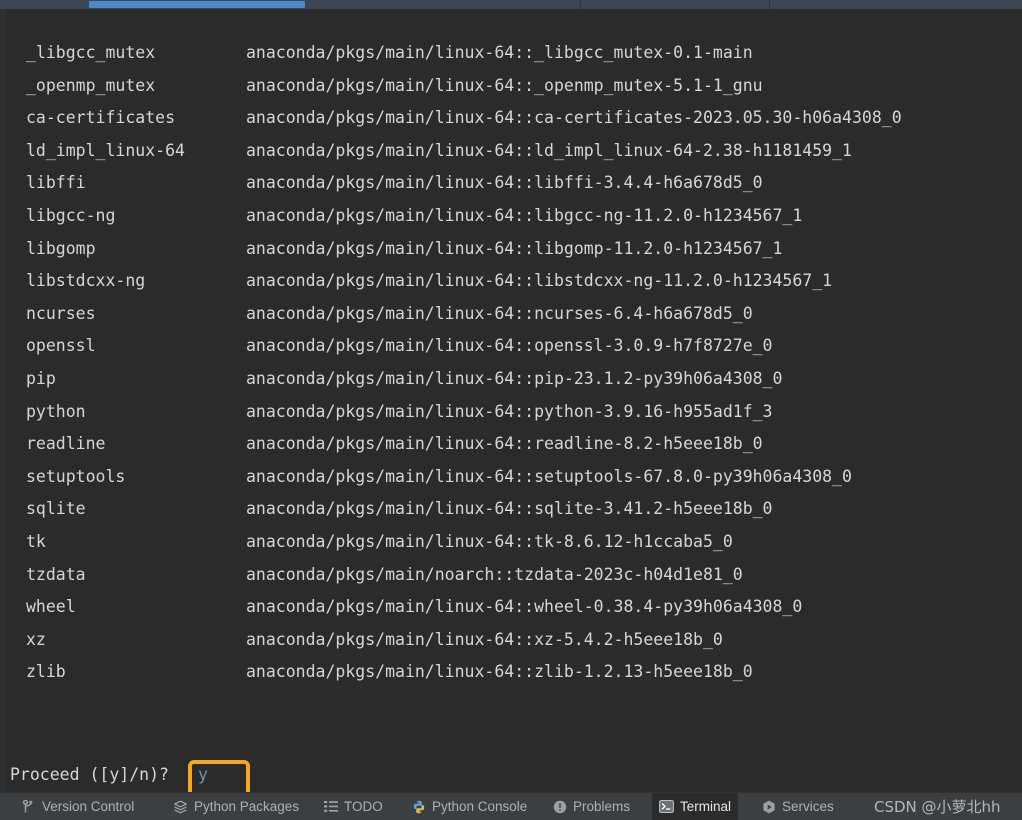 The height and width of the screenshot is (820, 1022). Describe the element at coordinates (51, 607) in the screenshot. I see `package-name: wheel` at that location.